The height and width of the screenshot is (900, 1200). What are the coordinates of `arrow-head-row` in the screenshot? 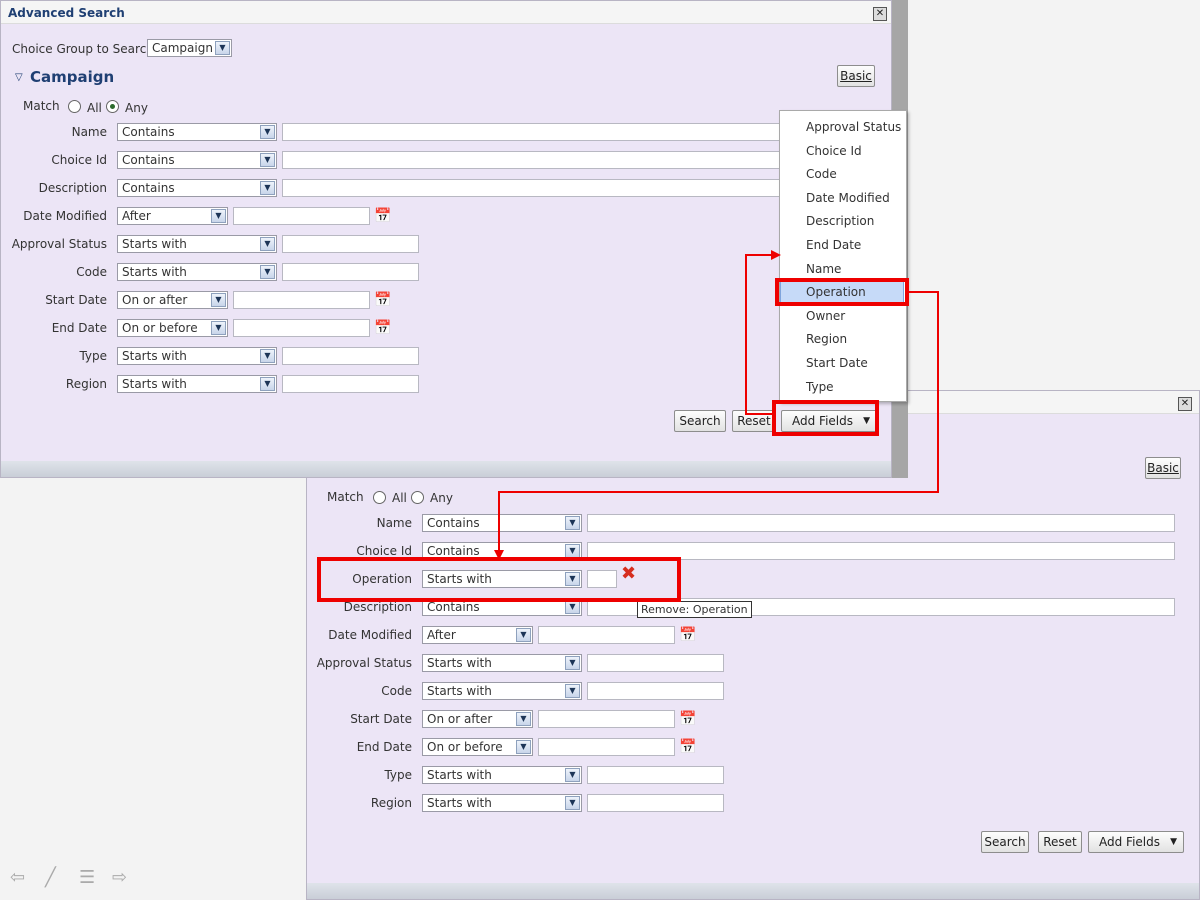 It's located at (499, 555).